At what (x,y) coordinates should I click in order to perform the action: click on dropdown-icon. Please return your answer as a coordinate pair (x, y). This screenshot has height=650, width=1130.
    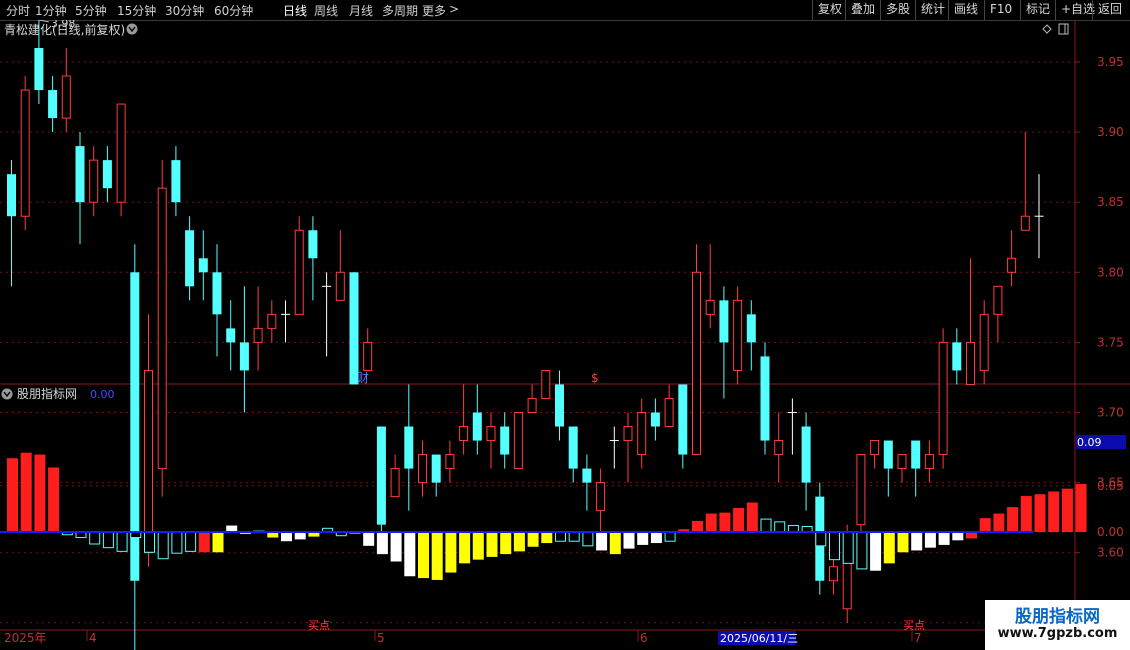
    Looking at the image, I should click on (132, 29).